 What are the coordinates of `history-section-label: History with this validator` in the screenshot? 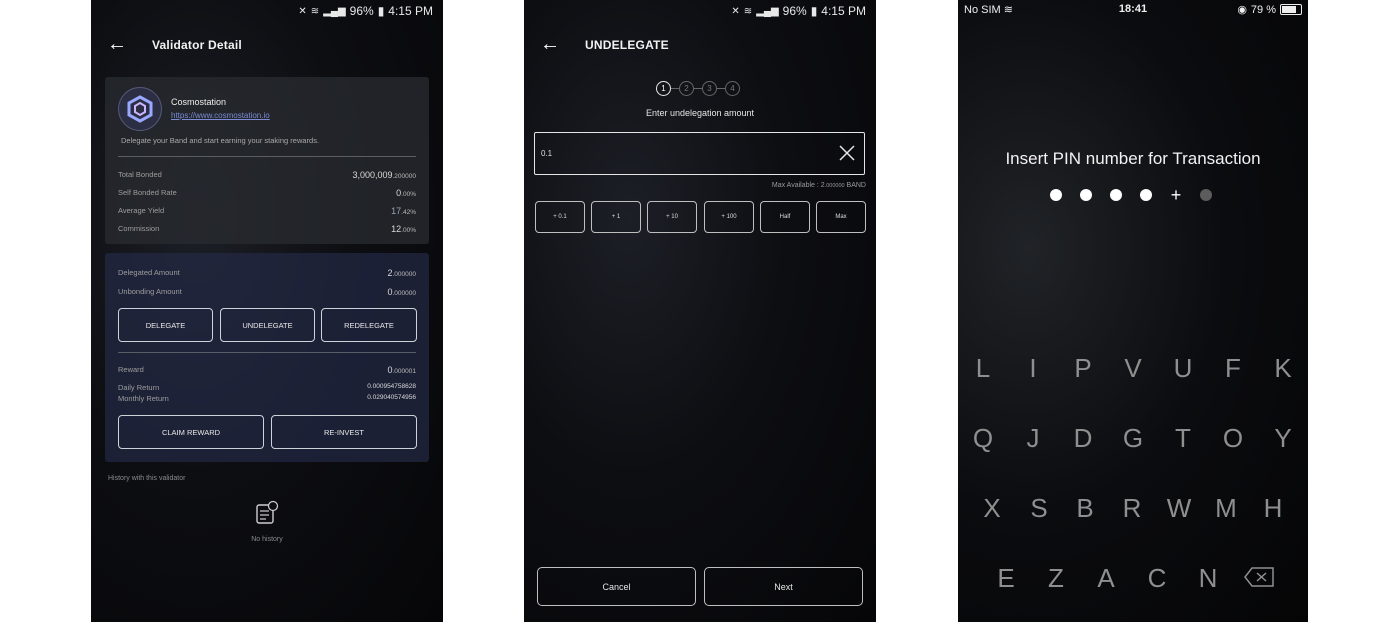 It's located at (147, 478).